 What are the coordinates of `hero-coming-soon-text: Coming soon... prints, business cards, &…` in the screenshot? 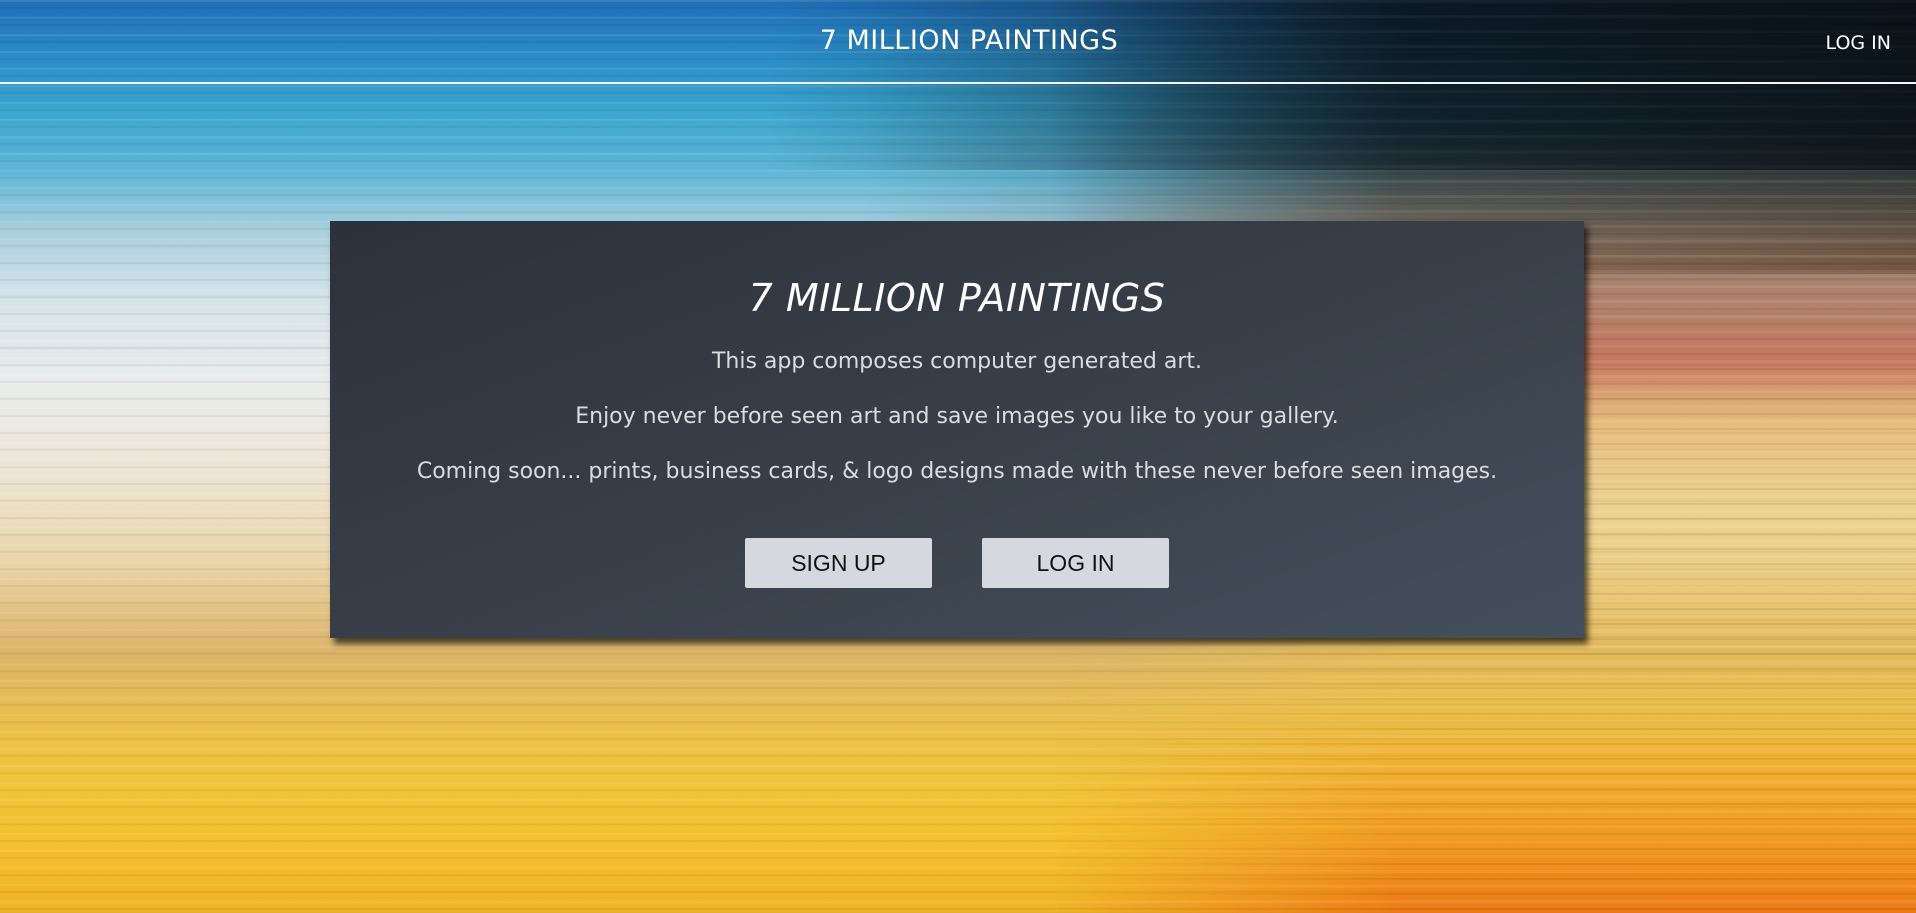 It's located at (957, 471).